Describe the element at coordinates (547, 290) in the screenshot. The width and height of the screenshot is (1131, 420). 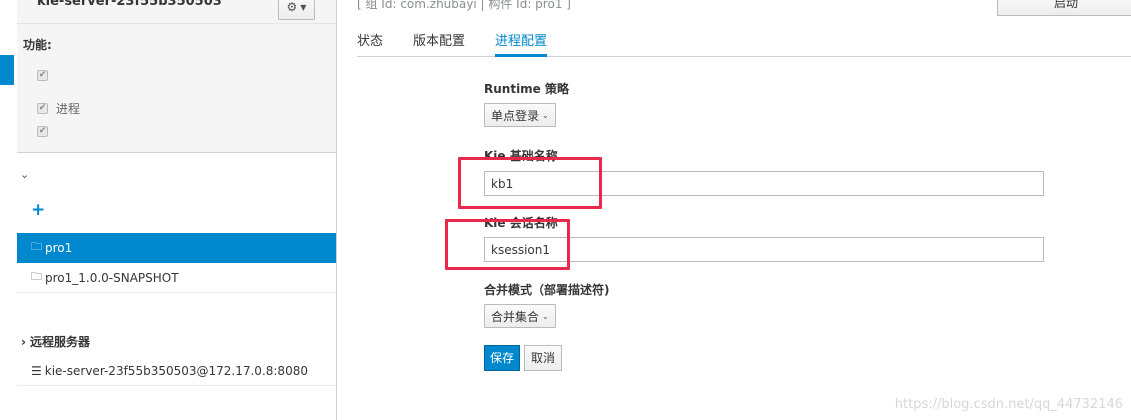
I see `merge-mode-label: 合并模式（部署描述符)` at that location.